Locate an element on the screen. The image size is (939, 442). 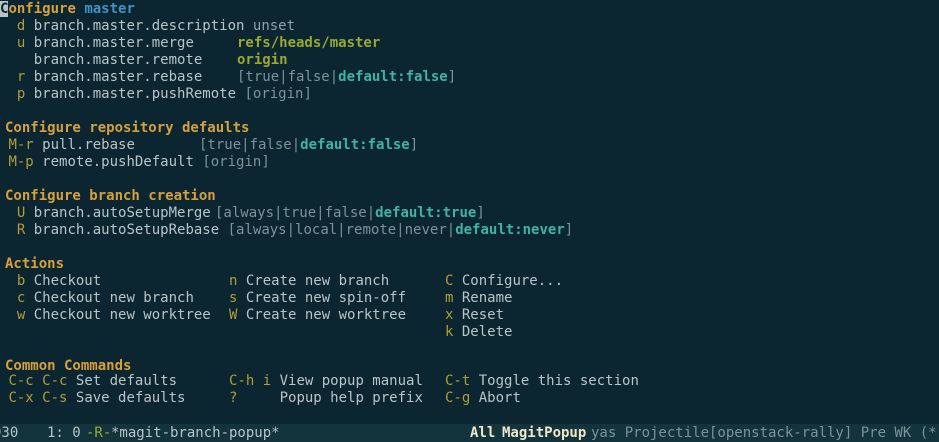
action-create-new-branch: n Create new branch is located at coordinates (309, 281).